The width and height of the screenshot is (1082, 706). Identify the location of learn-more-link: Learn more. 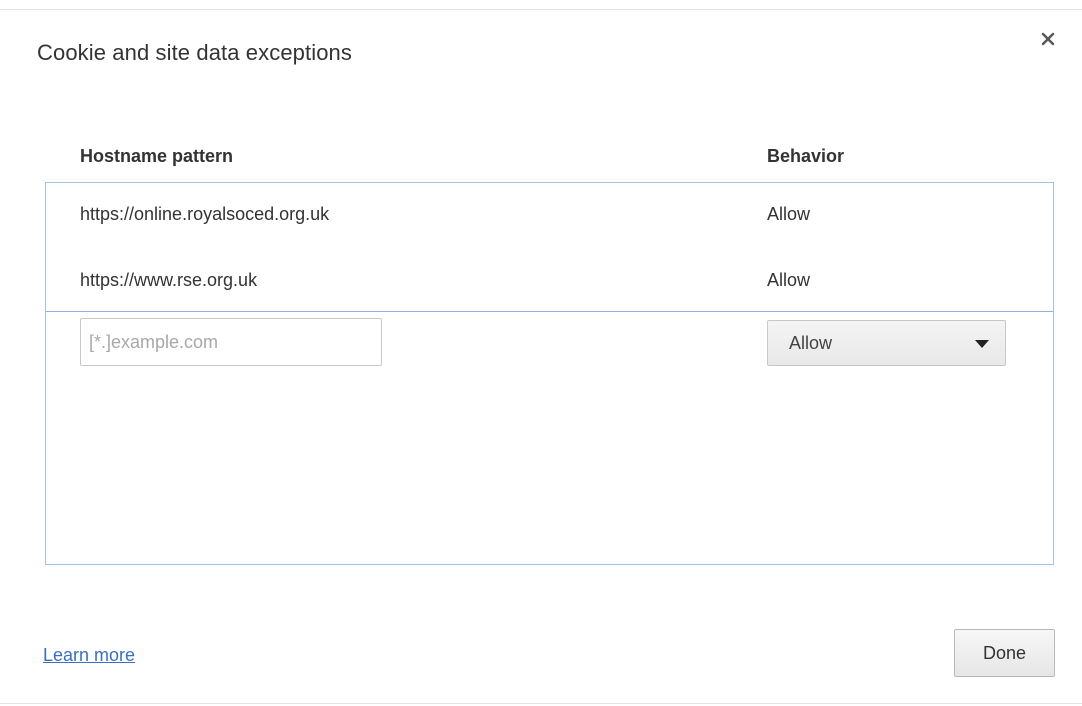
(89, 655).